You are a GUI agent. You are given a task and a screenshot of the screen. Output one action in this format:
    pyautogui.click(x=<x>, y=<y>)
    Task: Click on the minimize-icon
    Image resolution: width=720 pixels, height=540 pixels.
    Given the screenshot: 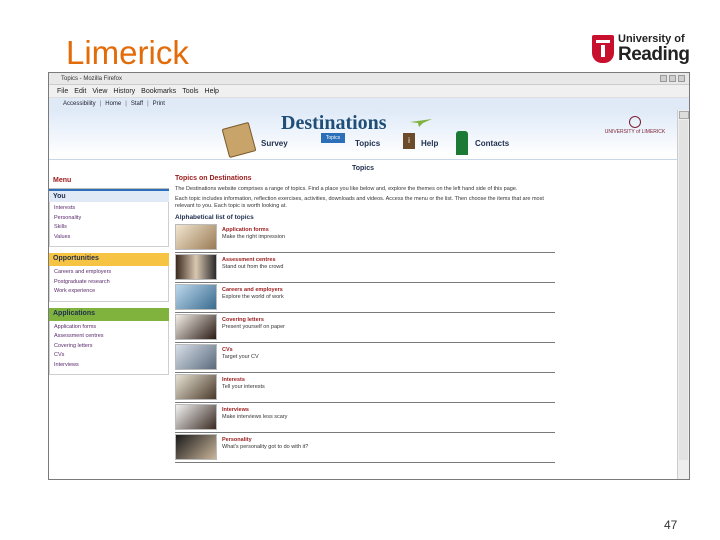 What is the action you would take?
    pyautogui.click(x=663, y=78)
    